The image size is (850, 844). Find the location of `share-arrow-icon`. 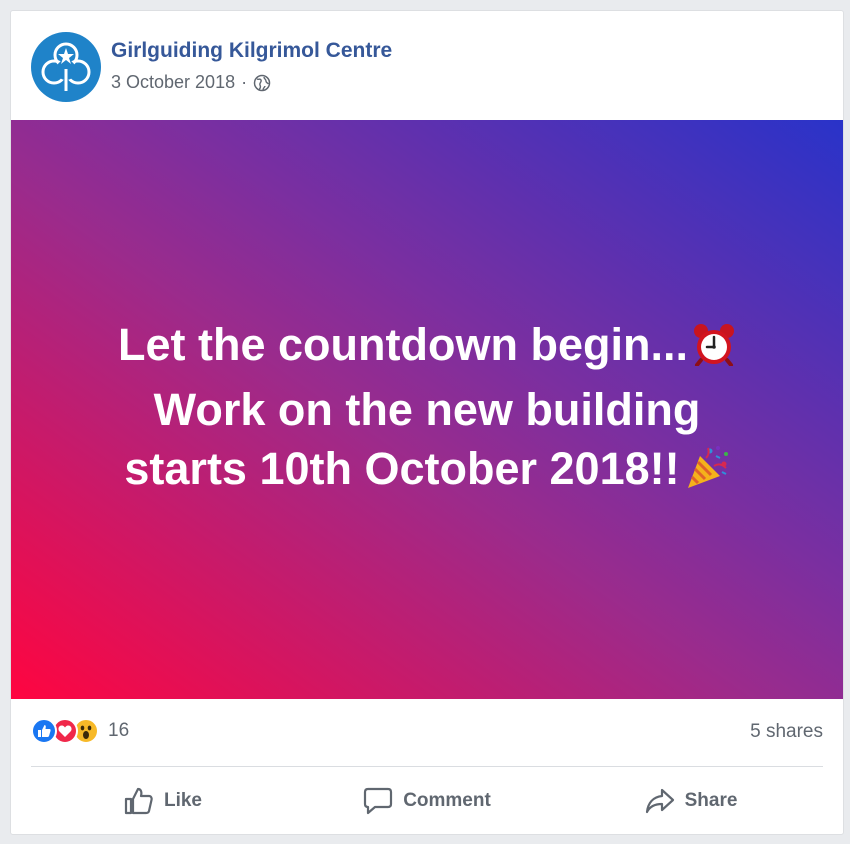

share-arrow-icon is located at coordinates (659, 801).